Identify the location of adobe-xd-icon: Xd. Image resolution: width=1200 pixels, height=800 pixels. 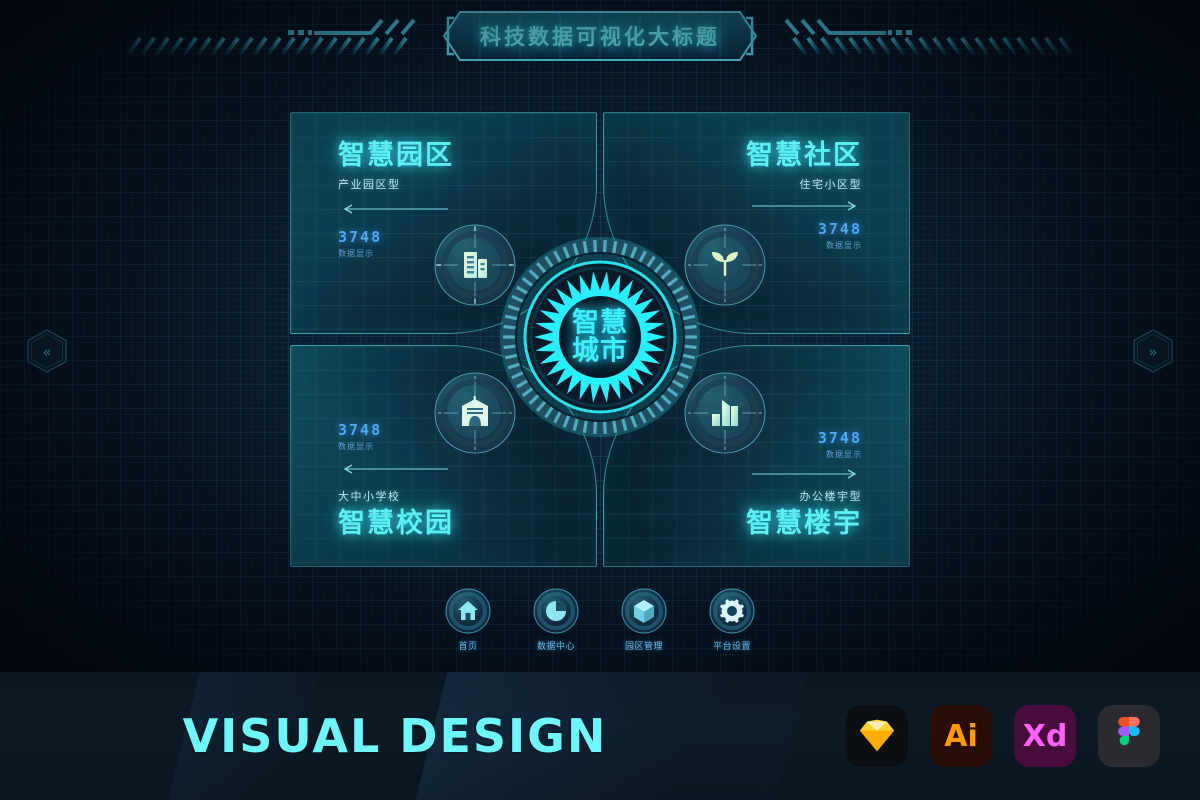
(1045, 736).